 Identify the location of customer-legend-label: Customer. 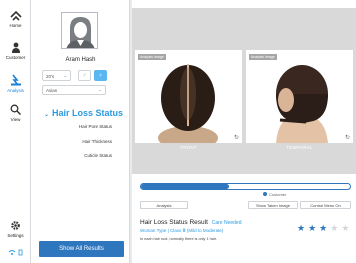
(278, 194).